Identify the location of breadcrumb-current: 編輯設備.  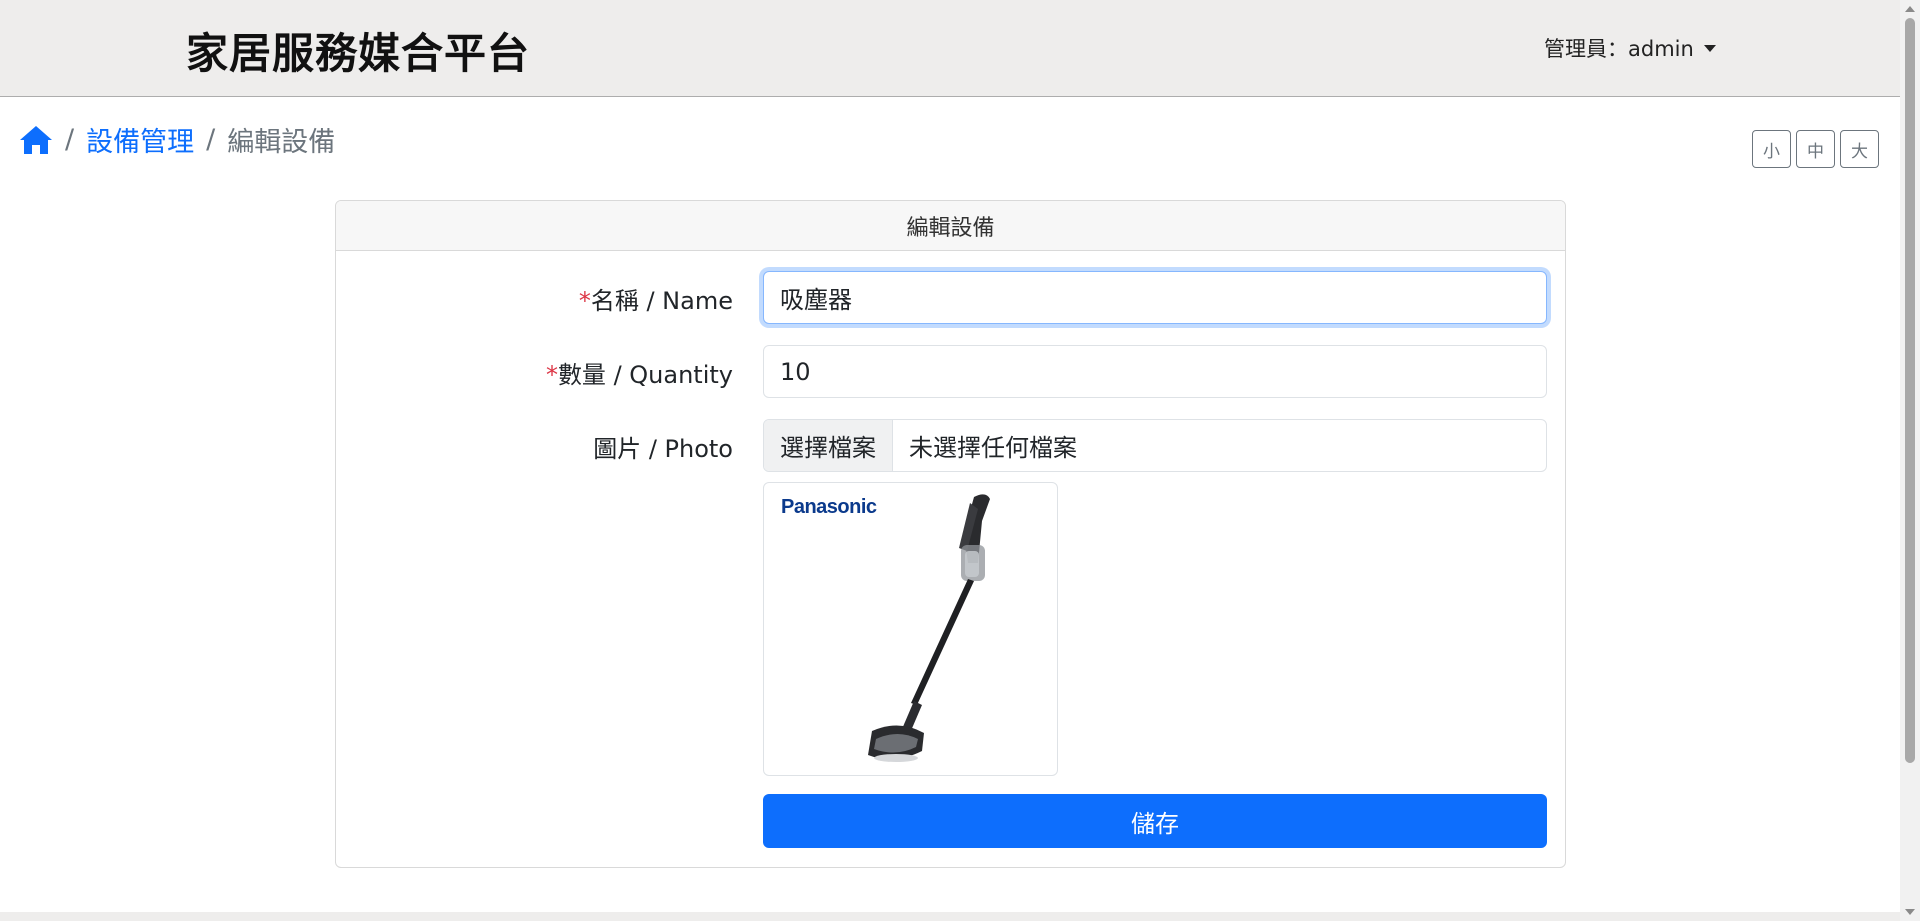
(281, 142).